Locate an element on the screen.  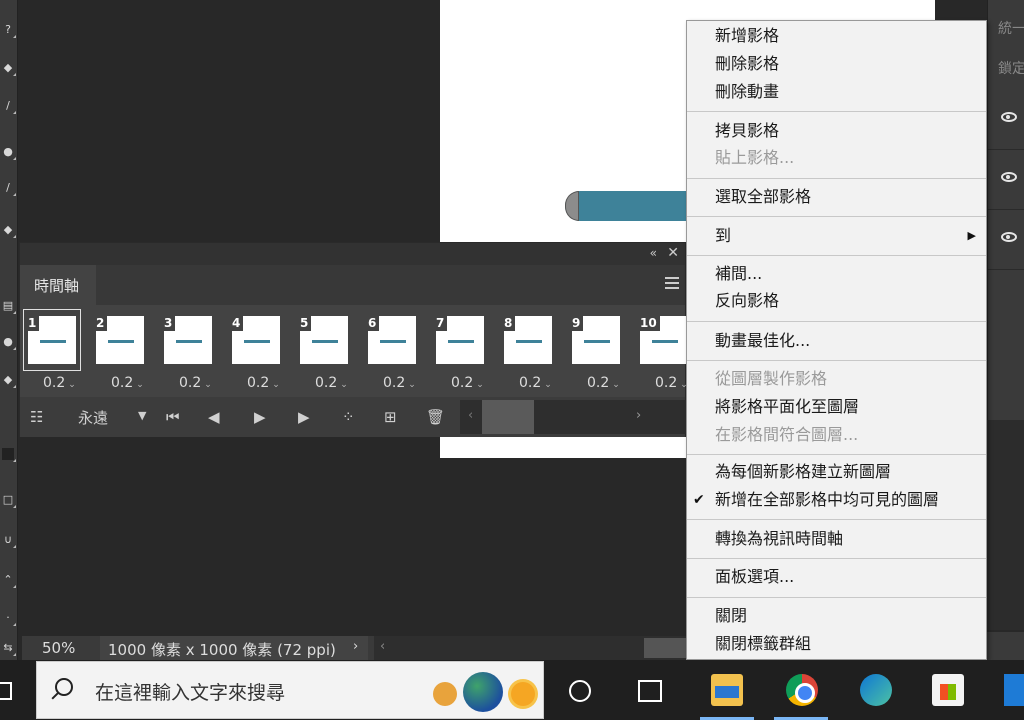
zoom-tool-icon: ⌃ is located at coordinates (9, 581).